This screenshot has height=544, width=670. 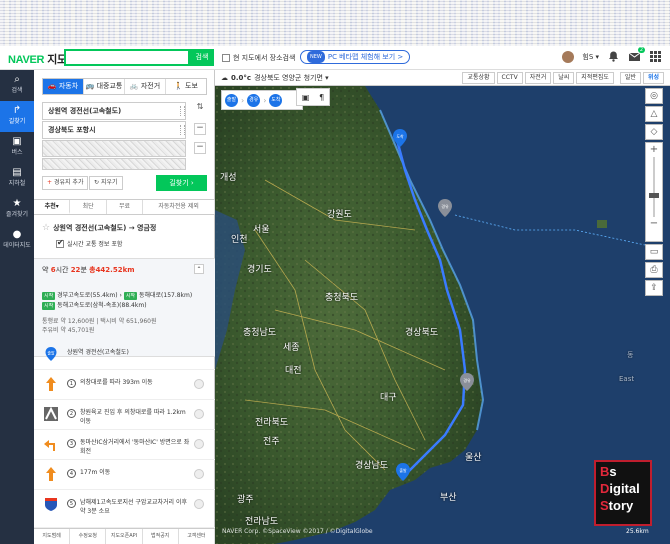 I want to click on realtime-traffic-checkbox: ✔, so click(x=60, y=243).